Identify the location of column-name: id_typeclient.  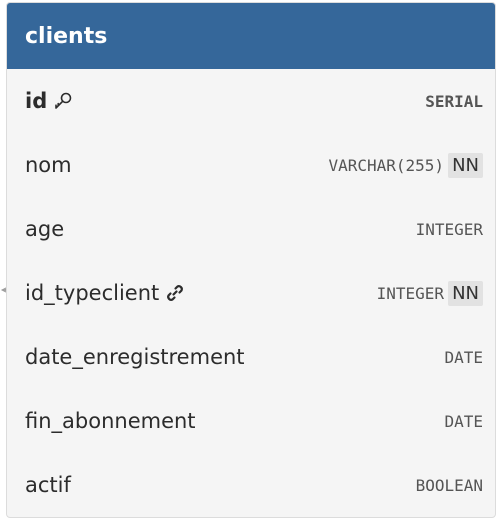
(105, 293).